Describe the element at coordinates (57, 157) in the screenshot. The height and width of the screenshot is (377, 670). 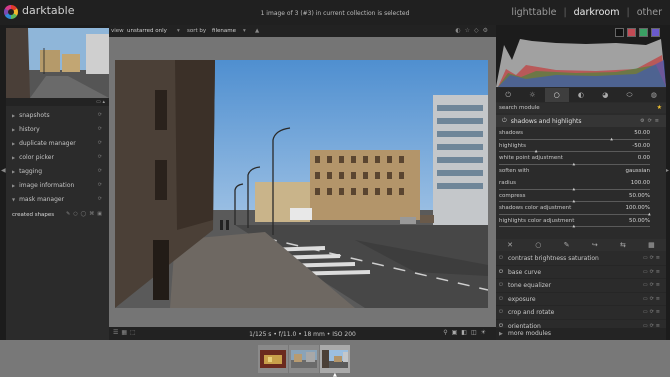
I see `module-color-picker: ▶ color picker ⟳` at that location.